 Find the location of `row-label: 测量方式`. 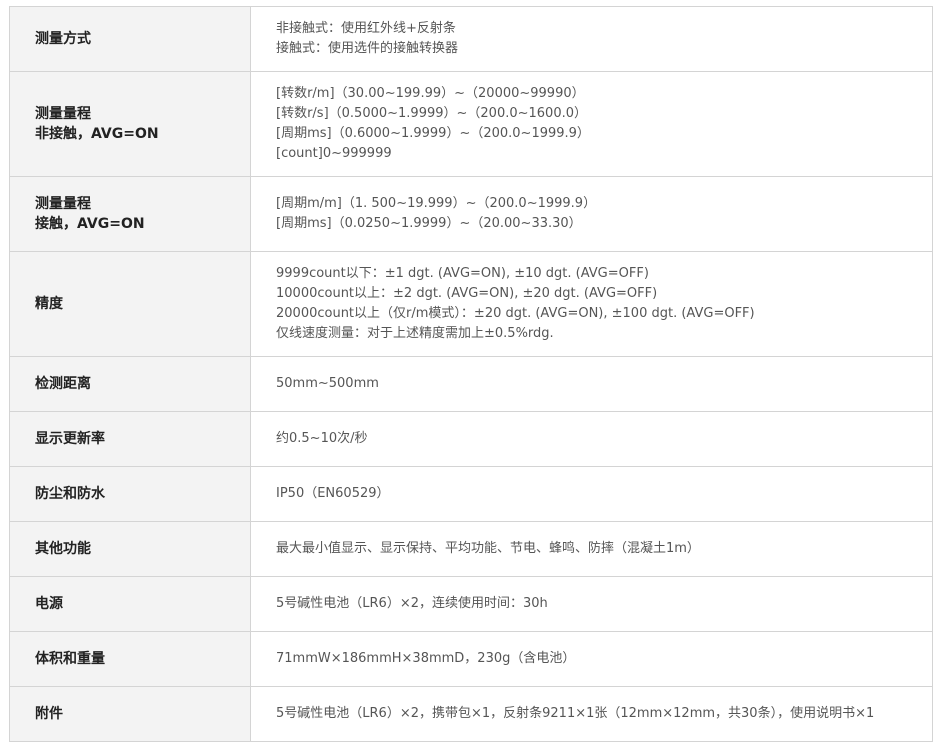

row-label: 测量方式 is located at coordinates (63, 39).